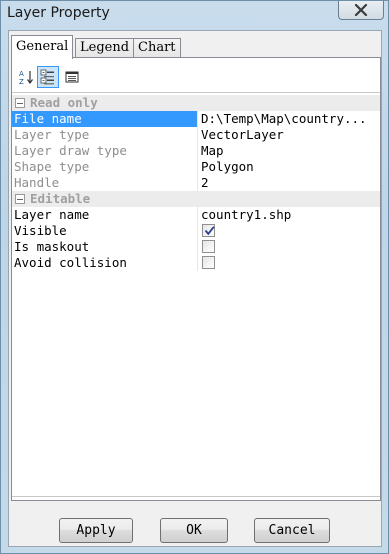 The height and width of the screenshot is (554, 389). I want to click on property-name: Visible, so click(105, 231).